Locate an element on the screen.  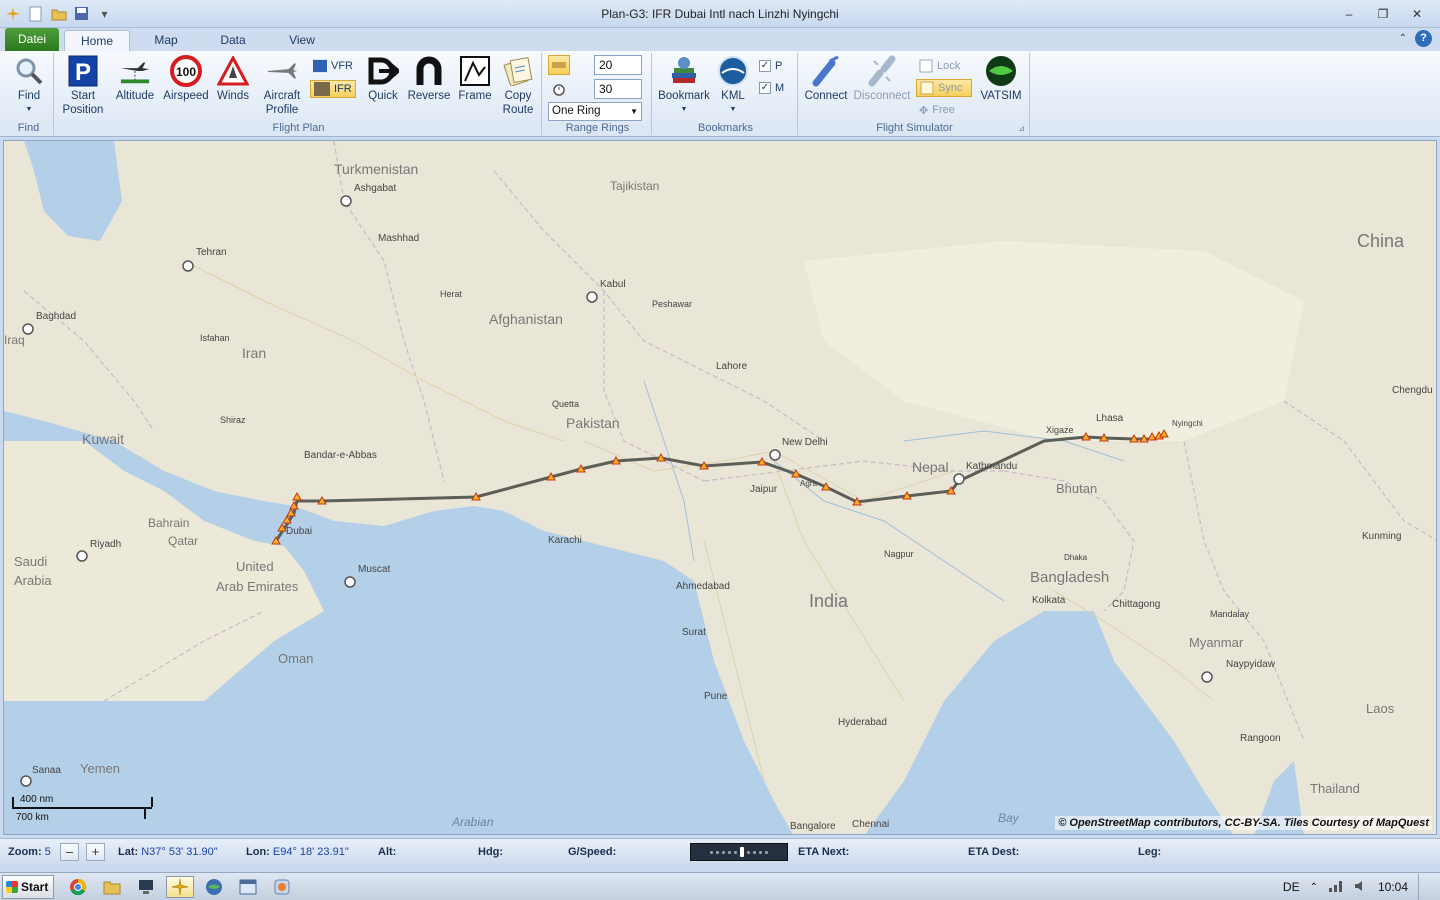
taskbar-window-icon is located at coordinates (248, 887).